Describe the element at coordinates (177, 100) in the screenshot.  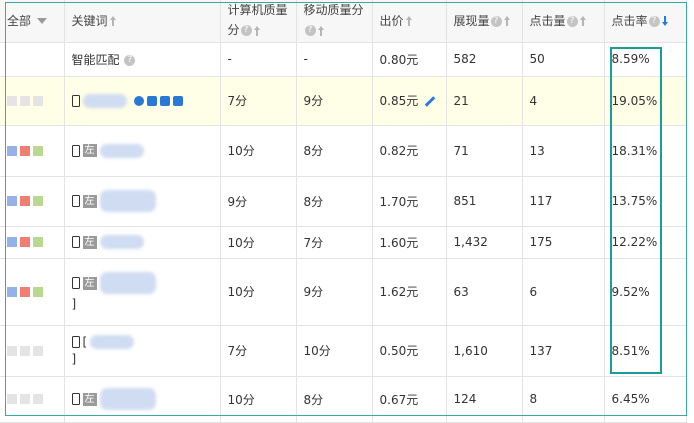
I see `delete-icon` at that location.